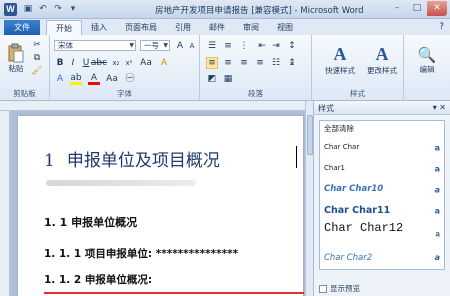 This screenshot has width=450, height=296. Describe the element at coordinates (164, 63) in the screenshot. I see `clear-formatting-icon: A` at that location.